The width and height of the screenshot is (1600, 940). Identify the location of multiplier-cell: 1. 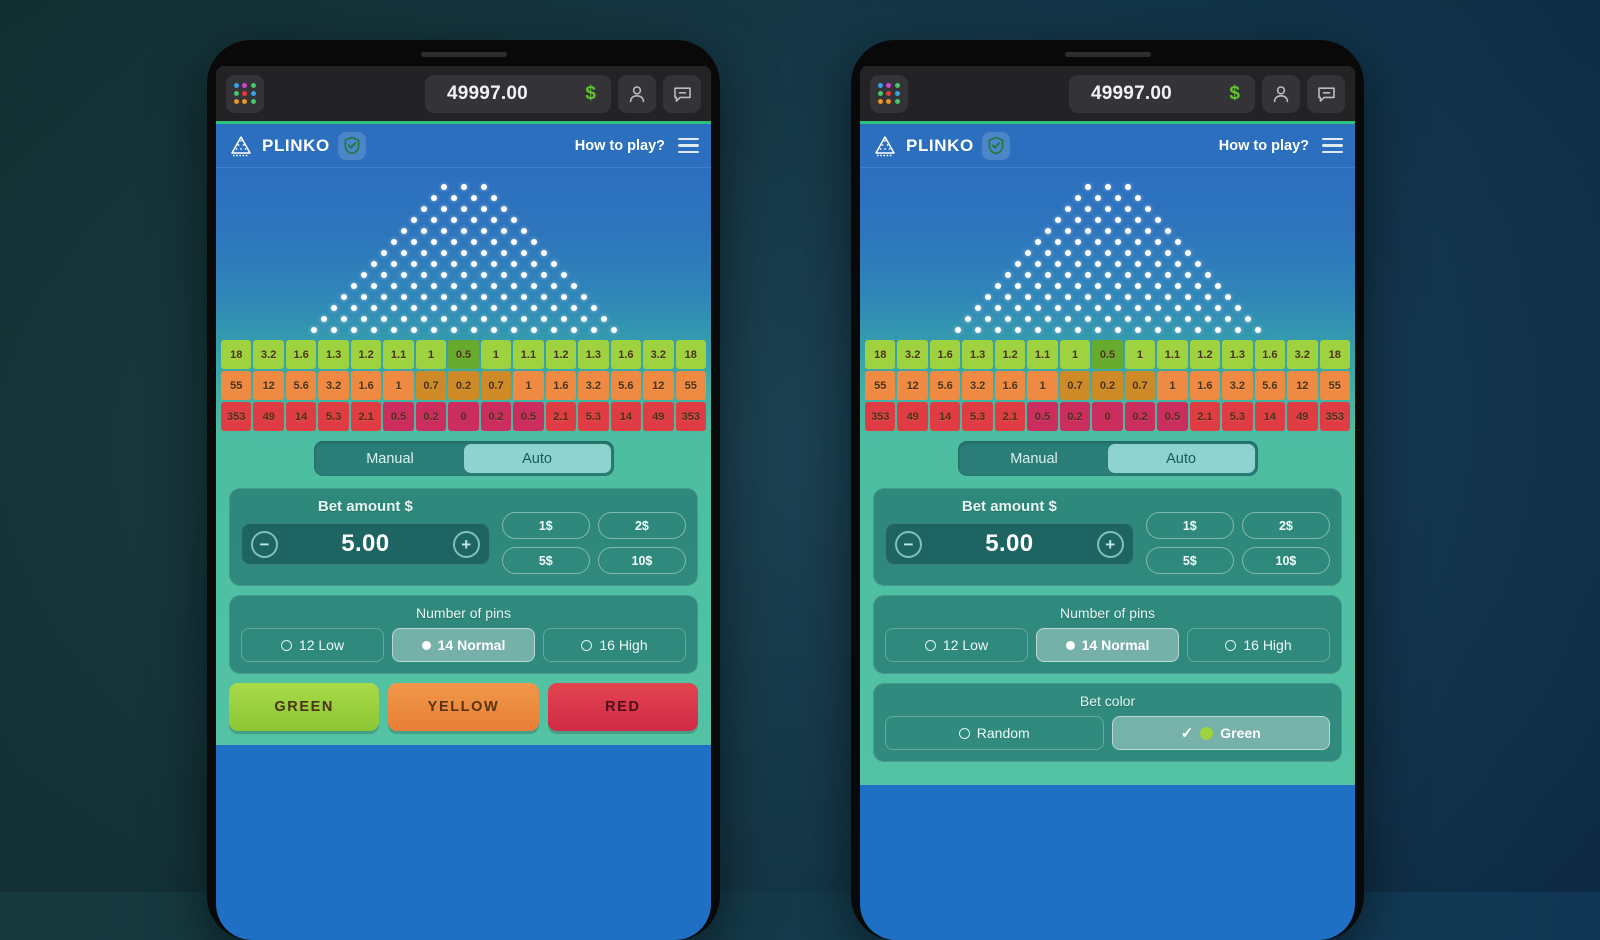
(496, 354).